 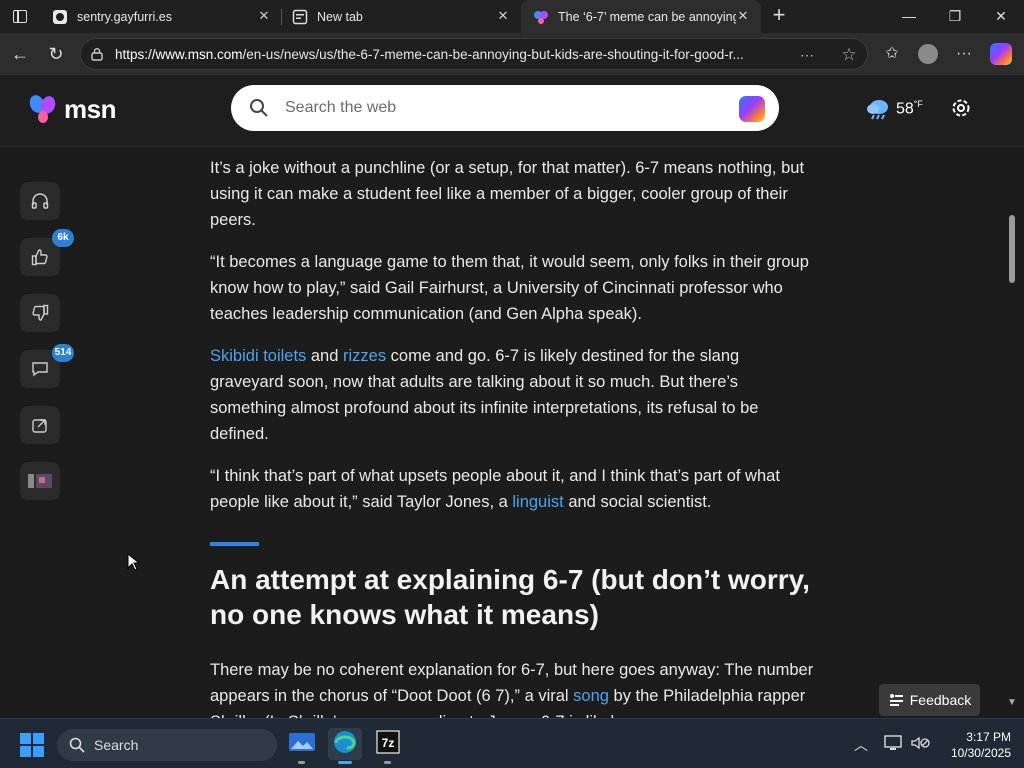 I want to click on logo-text: msn, so click(x=90, y=108).